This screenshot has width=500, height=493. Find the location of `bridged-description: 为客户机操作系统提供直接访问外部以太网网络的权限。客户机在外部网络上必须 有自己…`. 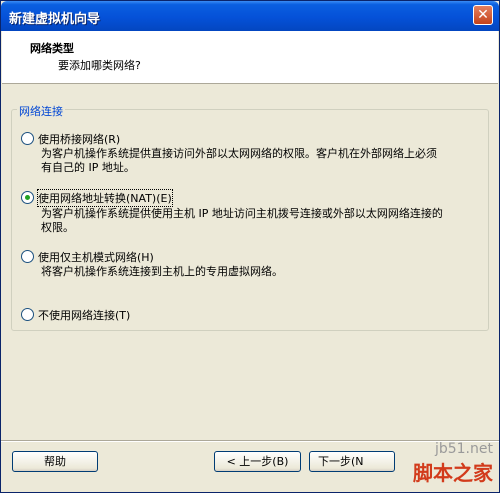

bridged-description: 为客户机操作系统提供直接访问外部以太网网络的权限。客户机在外部网络上必须 有自己… is located at coordinates (239, 161).